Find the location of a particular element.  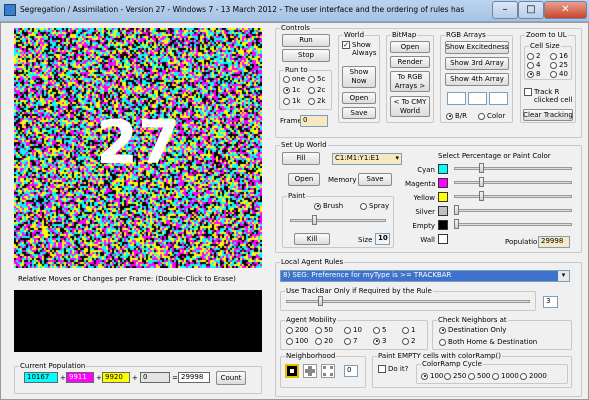

neighborhood-value: 0 is located at coordinates (351, 371).